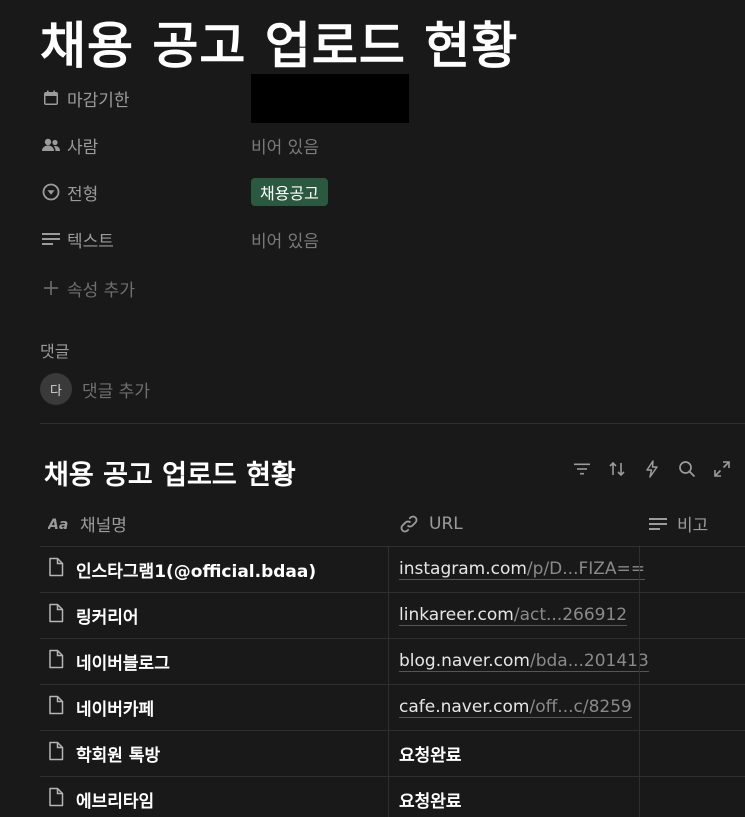 Image resolution: width=745 pixels, height=817 pixels. I want to click on deadline-label: 마감기한, so click(98, 100).